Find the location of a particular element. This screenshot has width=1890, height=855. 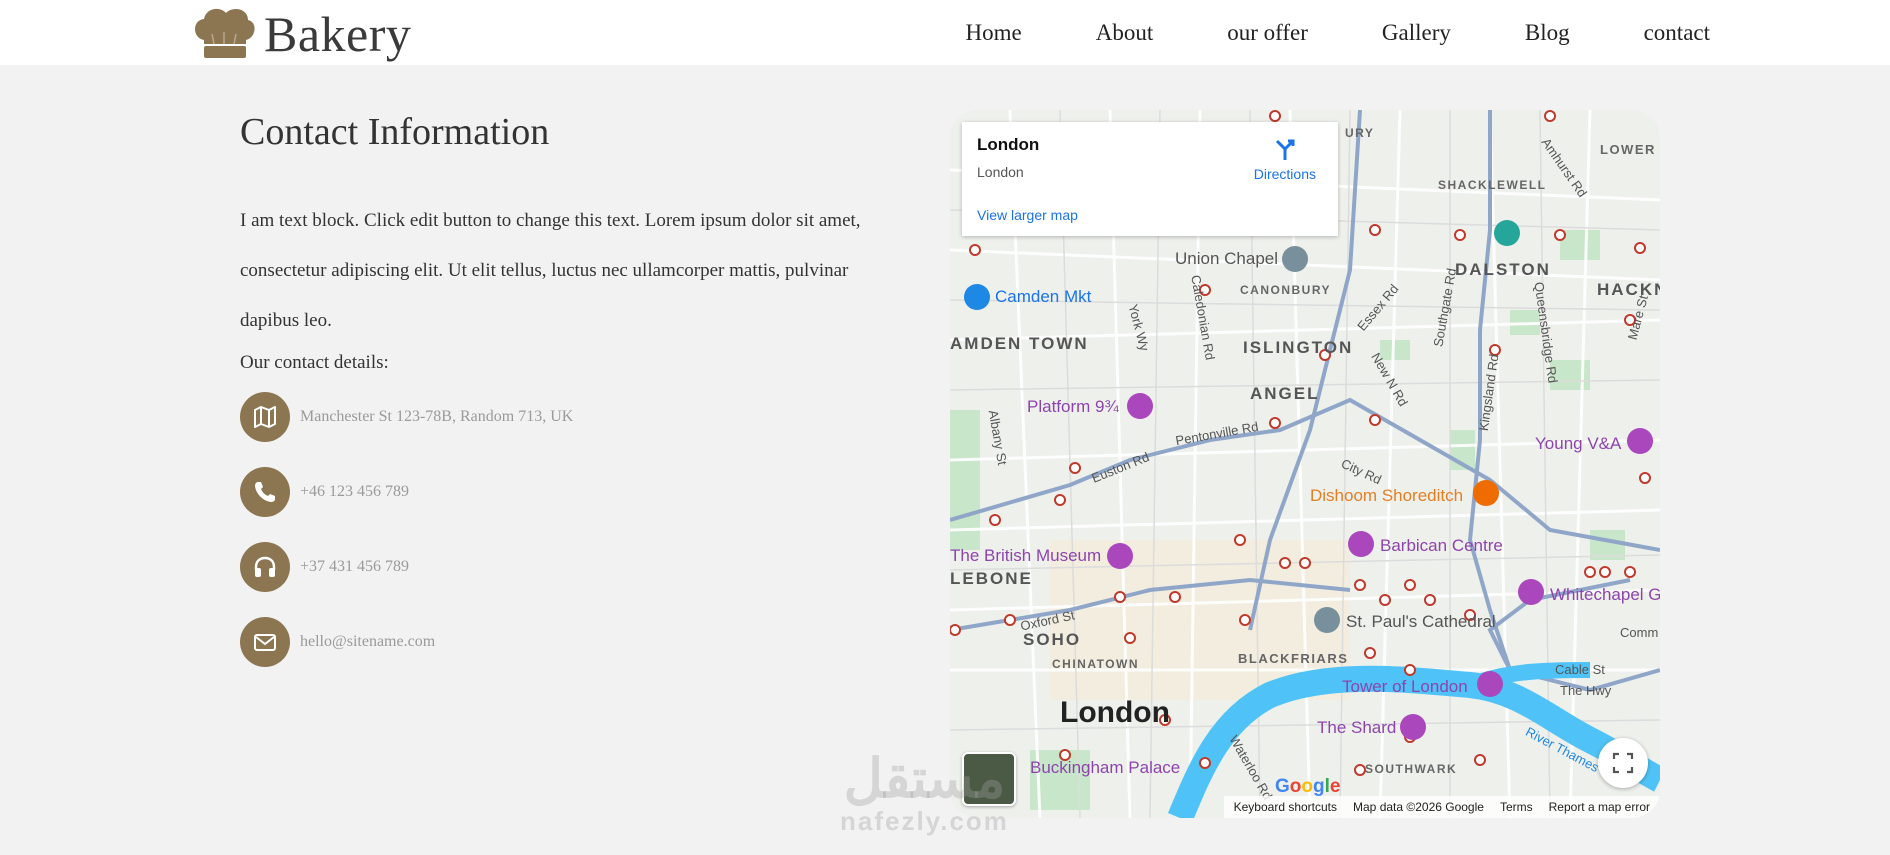

map-label-buckingham: Buckingham Palace is located at coordinates (1105, 768).